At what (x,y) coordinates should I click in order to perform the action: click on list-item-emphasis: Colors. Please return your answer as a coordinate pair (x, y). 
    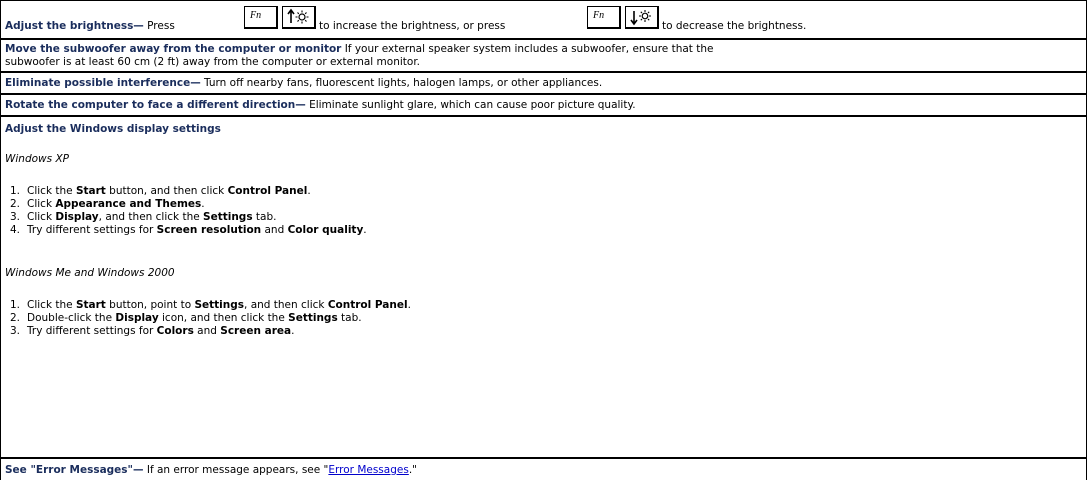
    Looking at the image, I should click on (175, 331).